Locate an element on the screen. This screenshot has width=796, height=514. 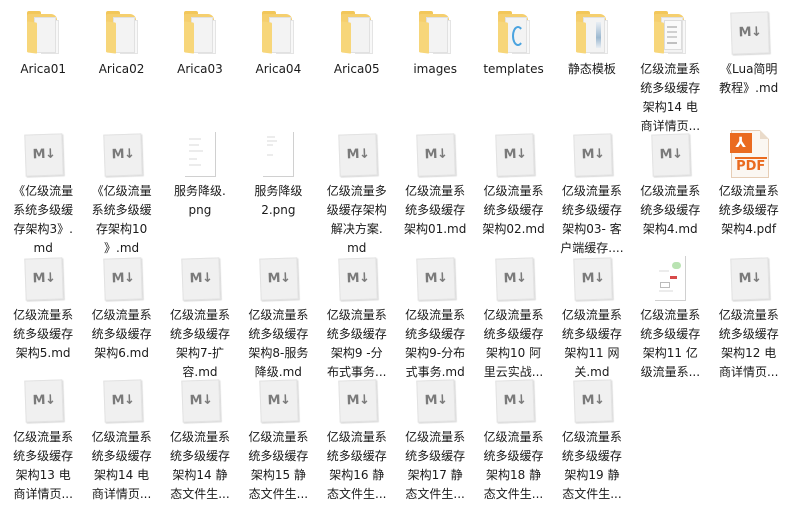
file-item: 服务降级 2.png is located at coordinates (278, 190).